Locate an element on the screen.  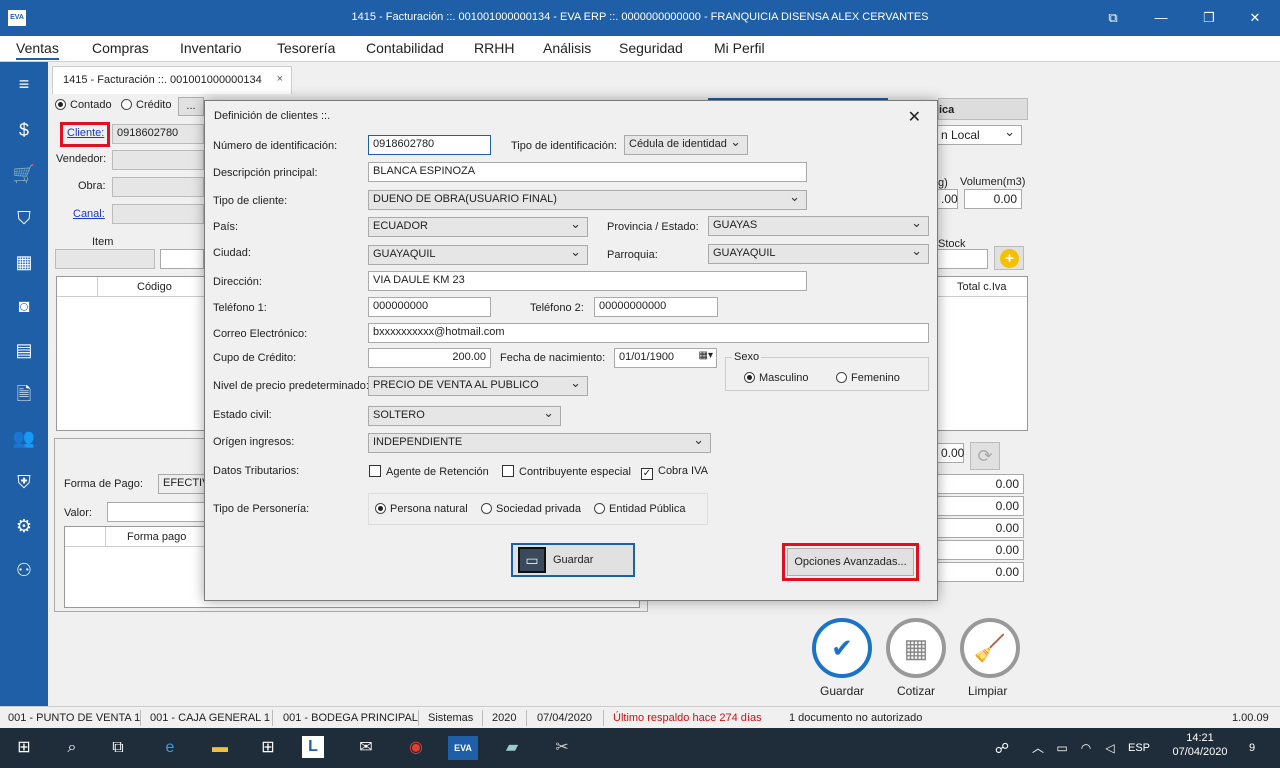
hamburger-icon: ≡ is located at coordinates (24, 84).